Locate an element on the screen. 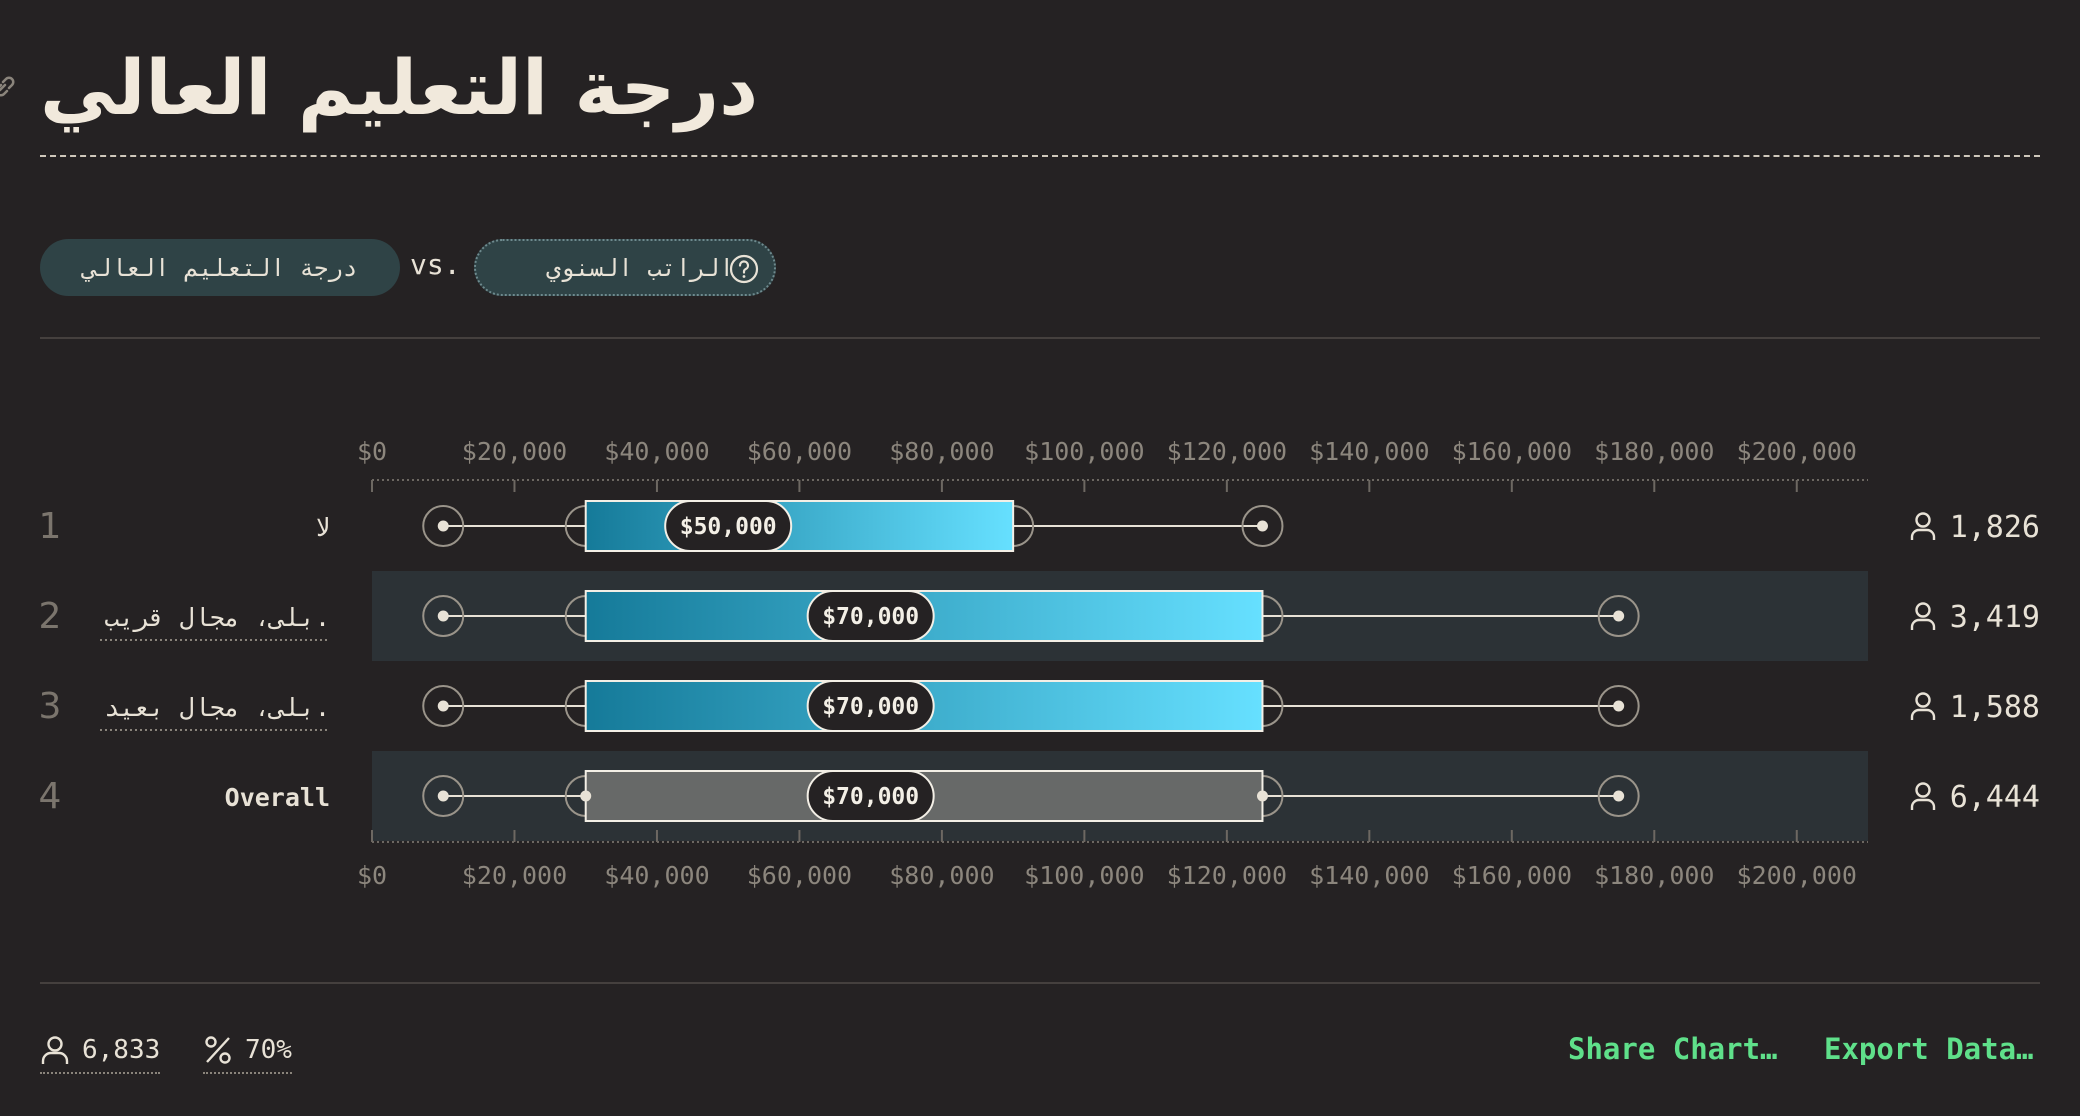 The width and height of the screenshot is (2080, 1116). bottom-axis-tick-label: $140,000 is located at coordinates (1369, 875).